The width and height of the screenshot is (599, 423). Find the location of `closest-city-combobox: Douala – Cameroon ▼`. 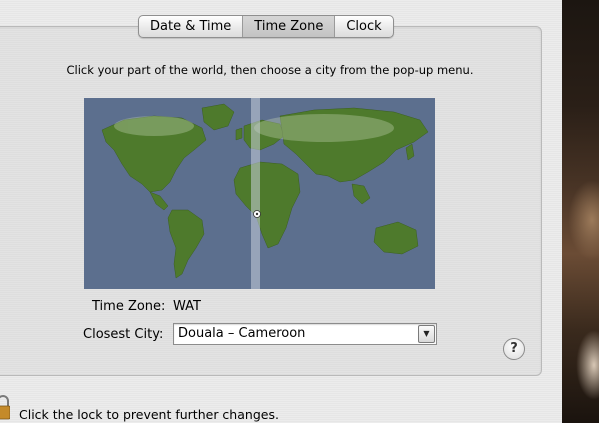

closest-city-combobox: Douala – Cameroon ▼ is located at coordinates (305, 334).